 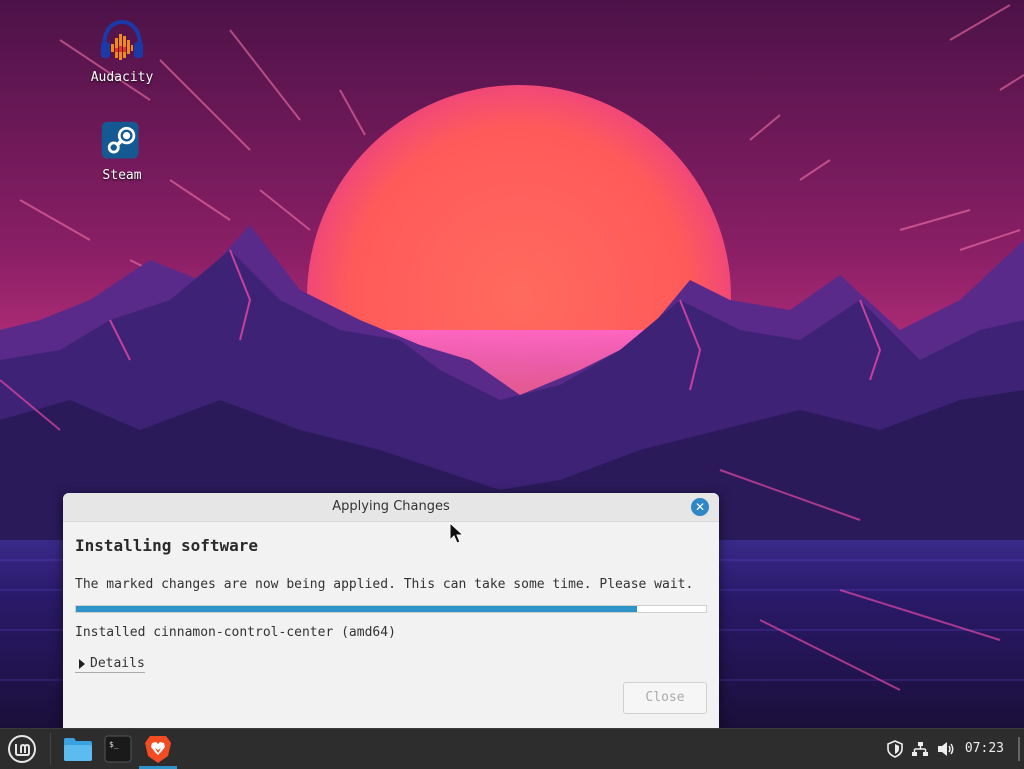 What do you see at coordinates (50, 749) in the screenshot?
I see `taskbar-separator` at bounding box center [50, 749].